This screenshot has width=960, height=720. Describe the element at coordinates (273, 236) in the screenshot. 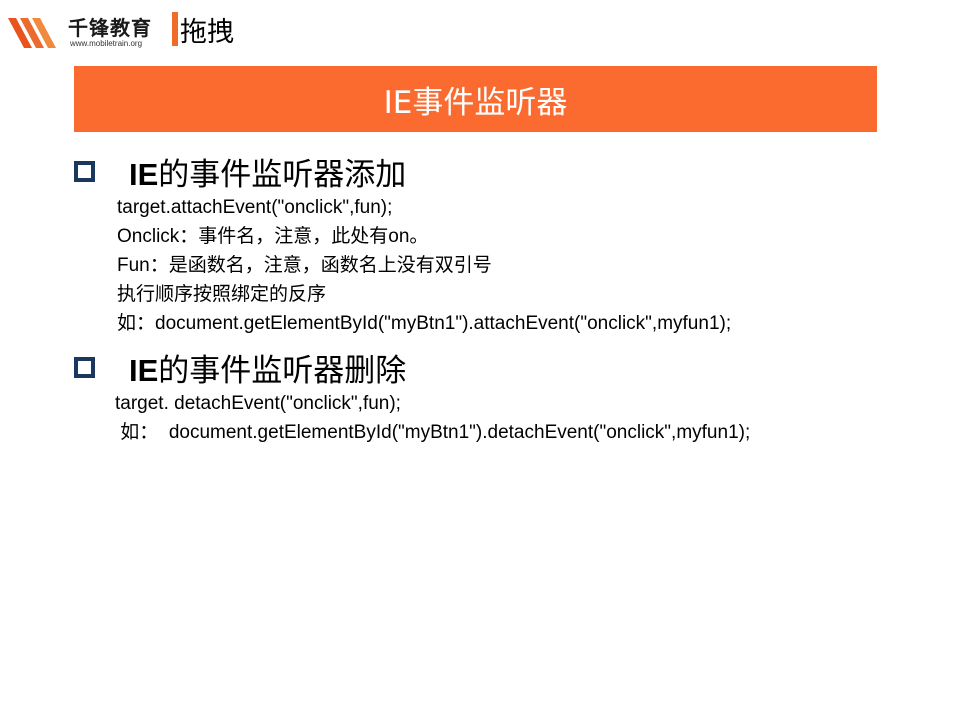

I see `body-line: Onclick：事件名，注意，此处有on。` at that location.